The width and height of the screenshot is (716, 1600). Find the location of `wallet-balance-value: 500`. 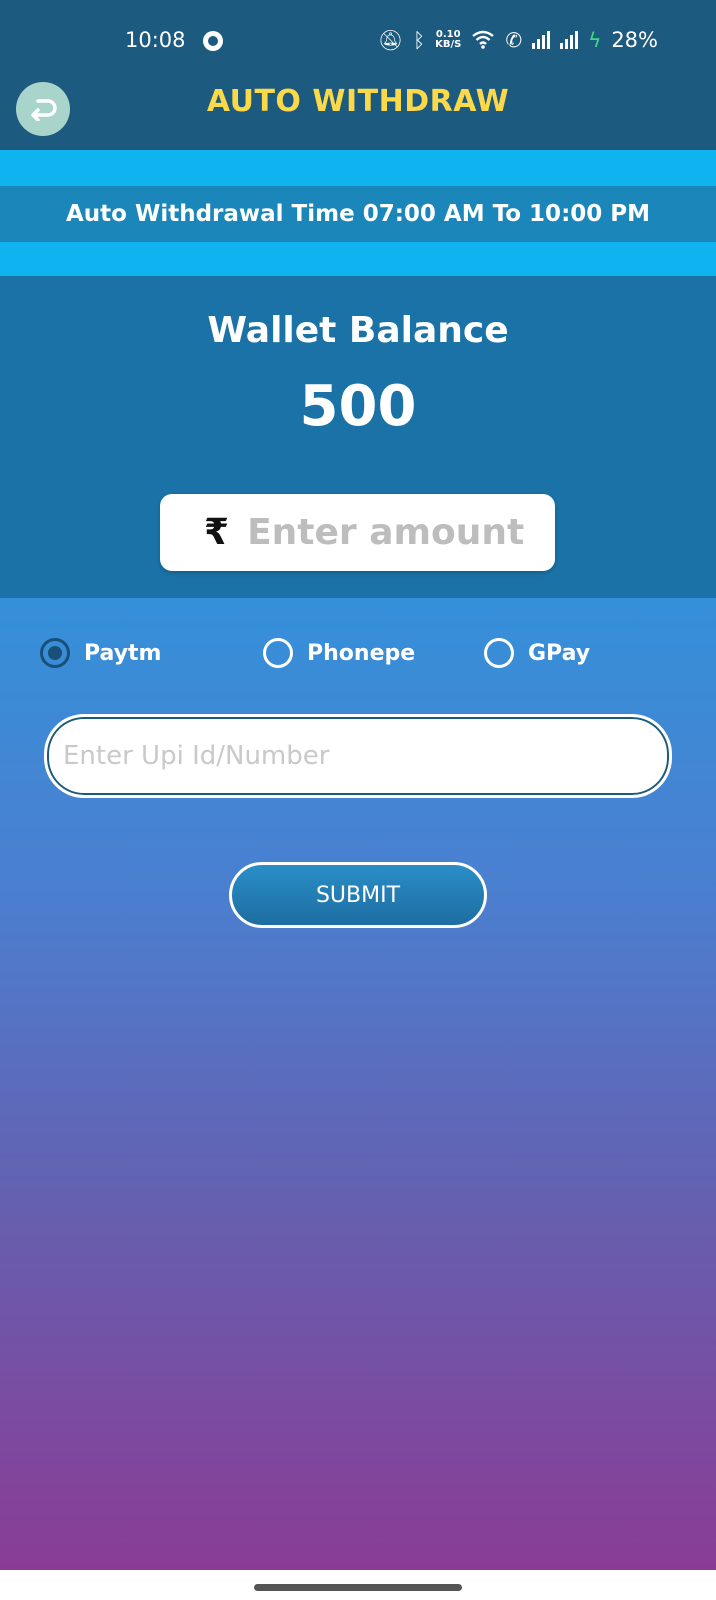

wallet-balance-value: 500 is located at coordinates (358, 406).